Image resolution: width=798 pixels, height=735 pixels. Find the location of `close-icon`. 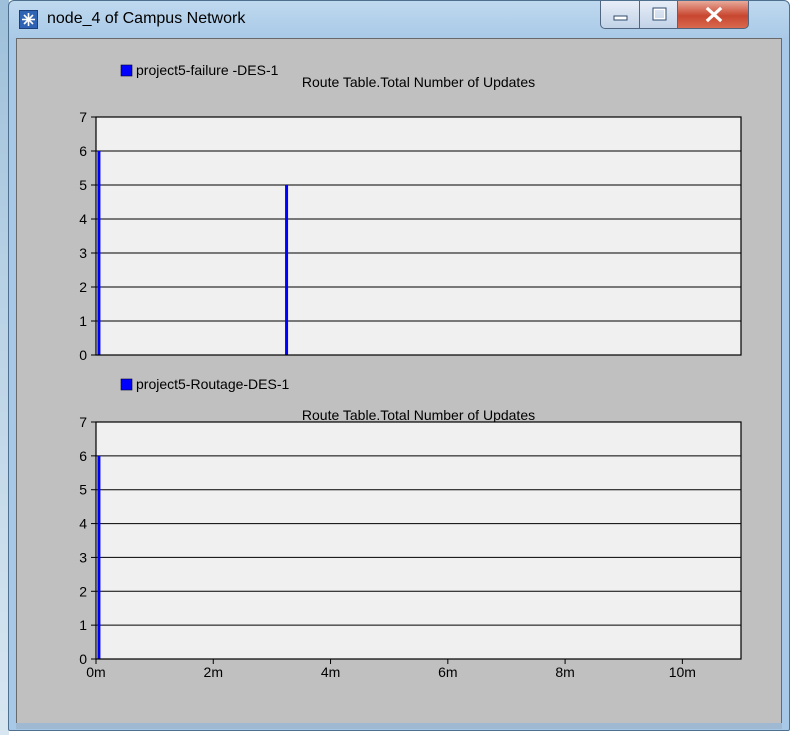

close-icon is located at coordinates (714, 14).